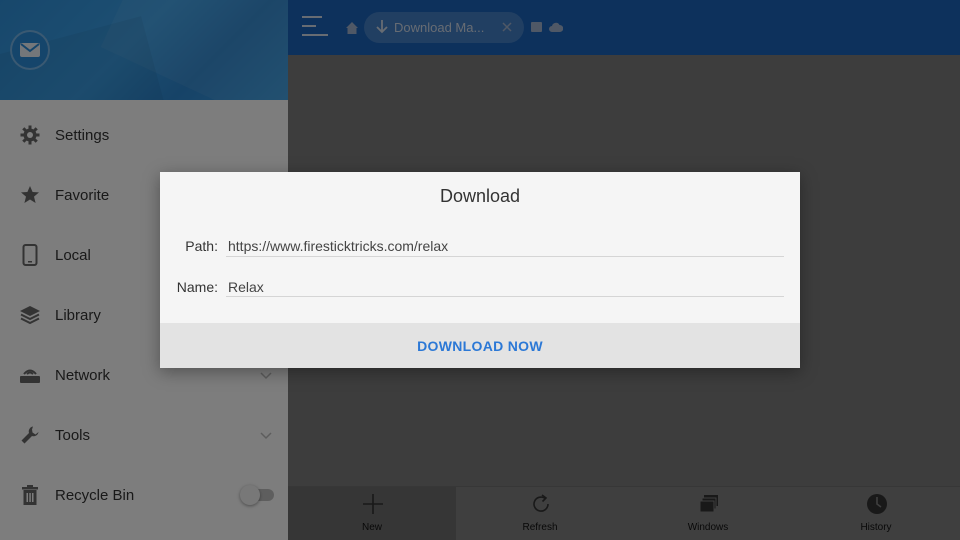 This screenshot has width=960, height=540. I want to click on name-underline, so click(505, 296).